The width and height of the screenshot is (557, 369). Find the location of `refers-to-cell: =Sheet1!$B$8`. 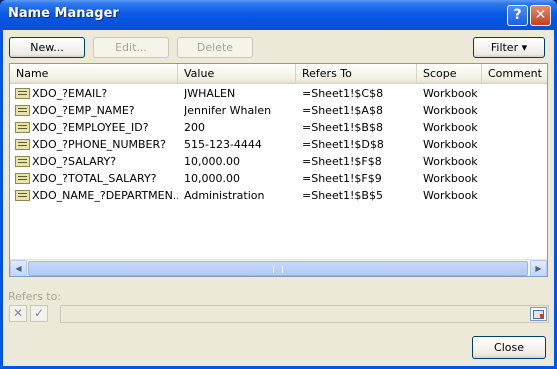

refers-to-cell: =Sheet1!$B$8 is located at coordinates (342, 127).